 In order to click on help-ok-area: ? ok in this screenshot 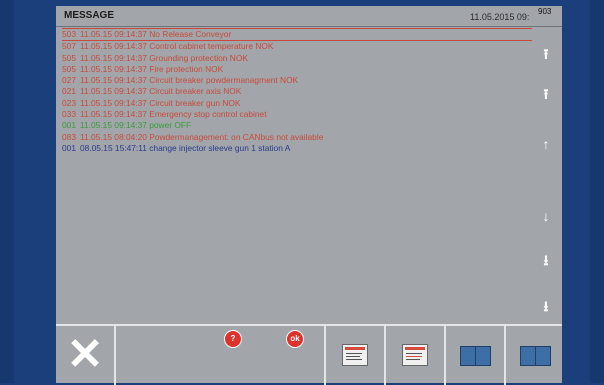, I will do `click(221, 355)`.